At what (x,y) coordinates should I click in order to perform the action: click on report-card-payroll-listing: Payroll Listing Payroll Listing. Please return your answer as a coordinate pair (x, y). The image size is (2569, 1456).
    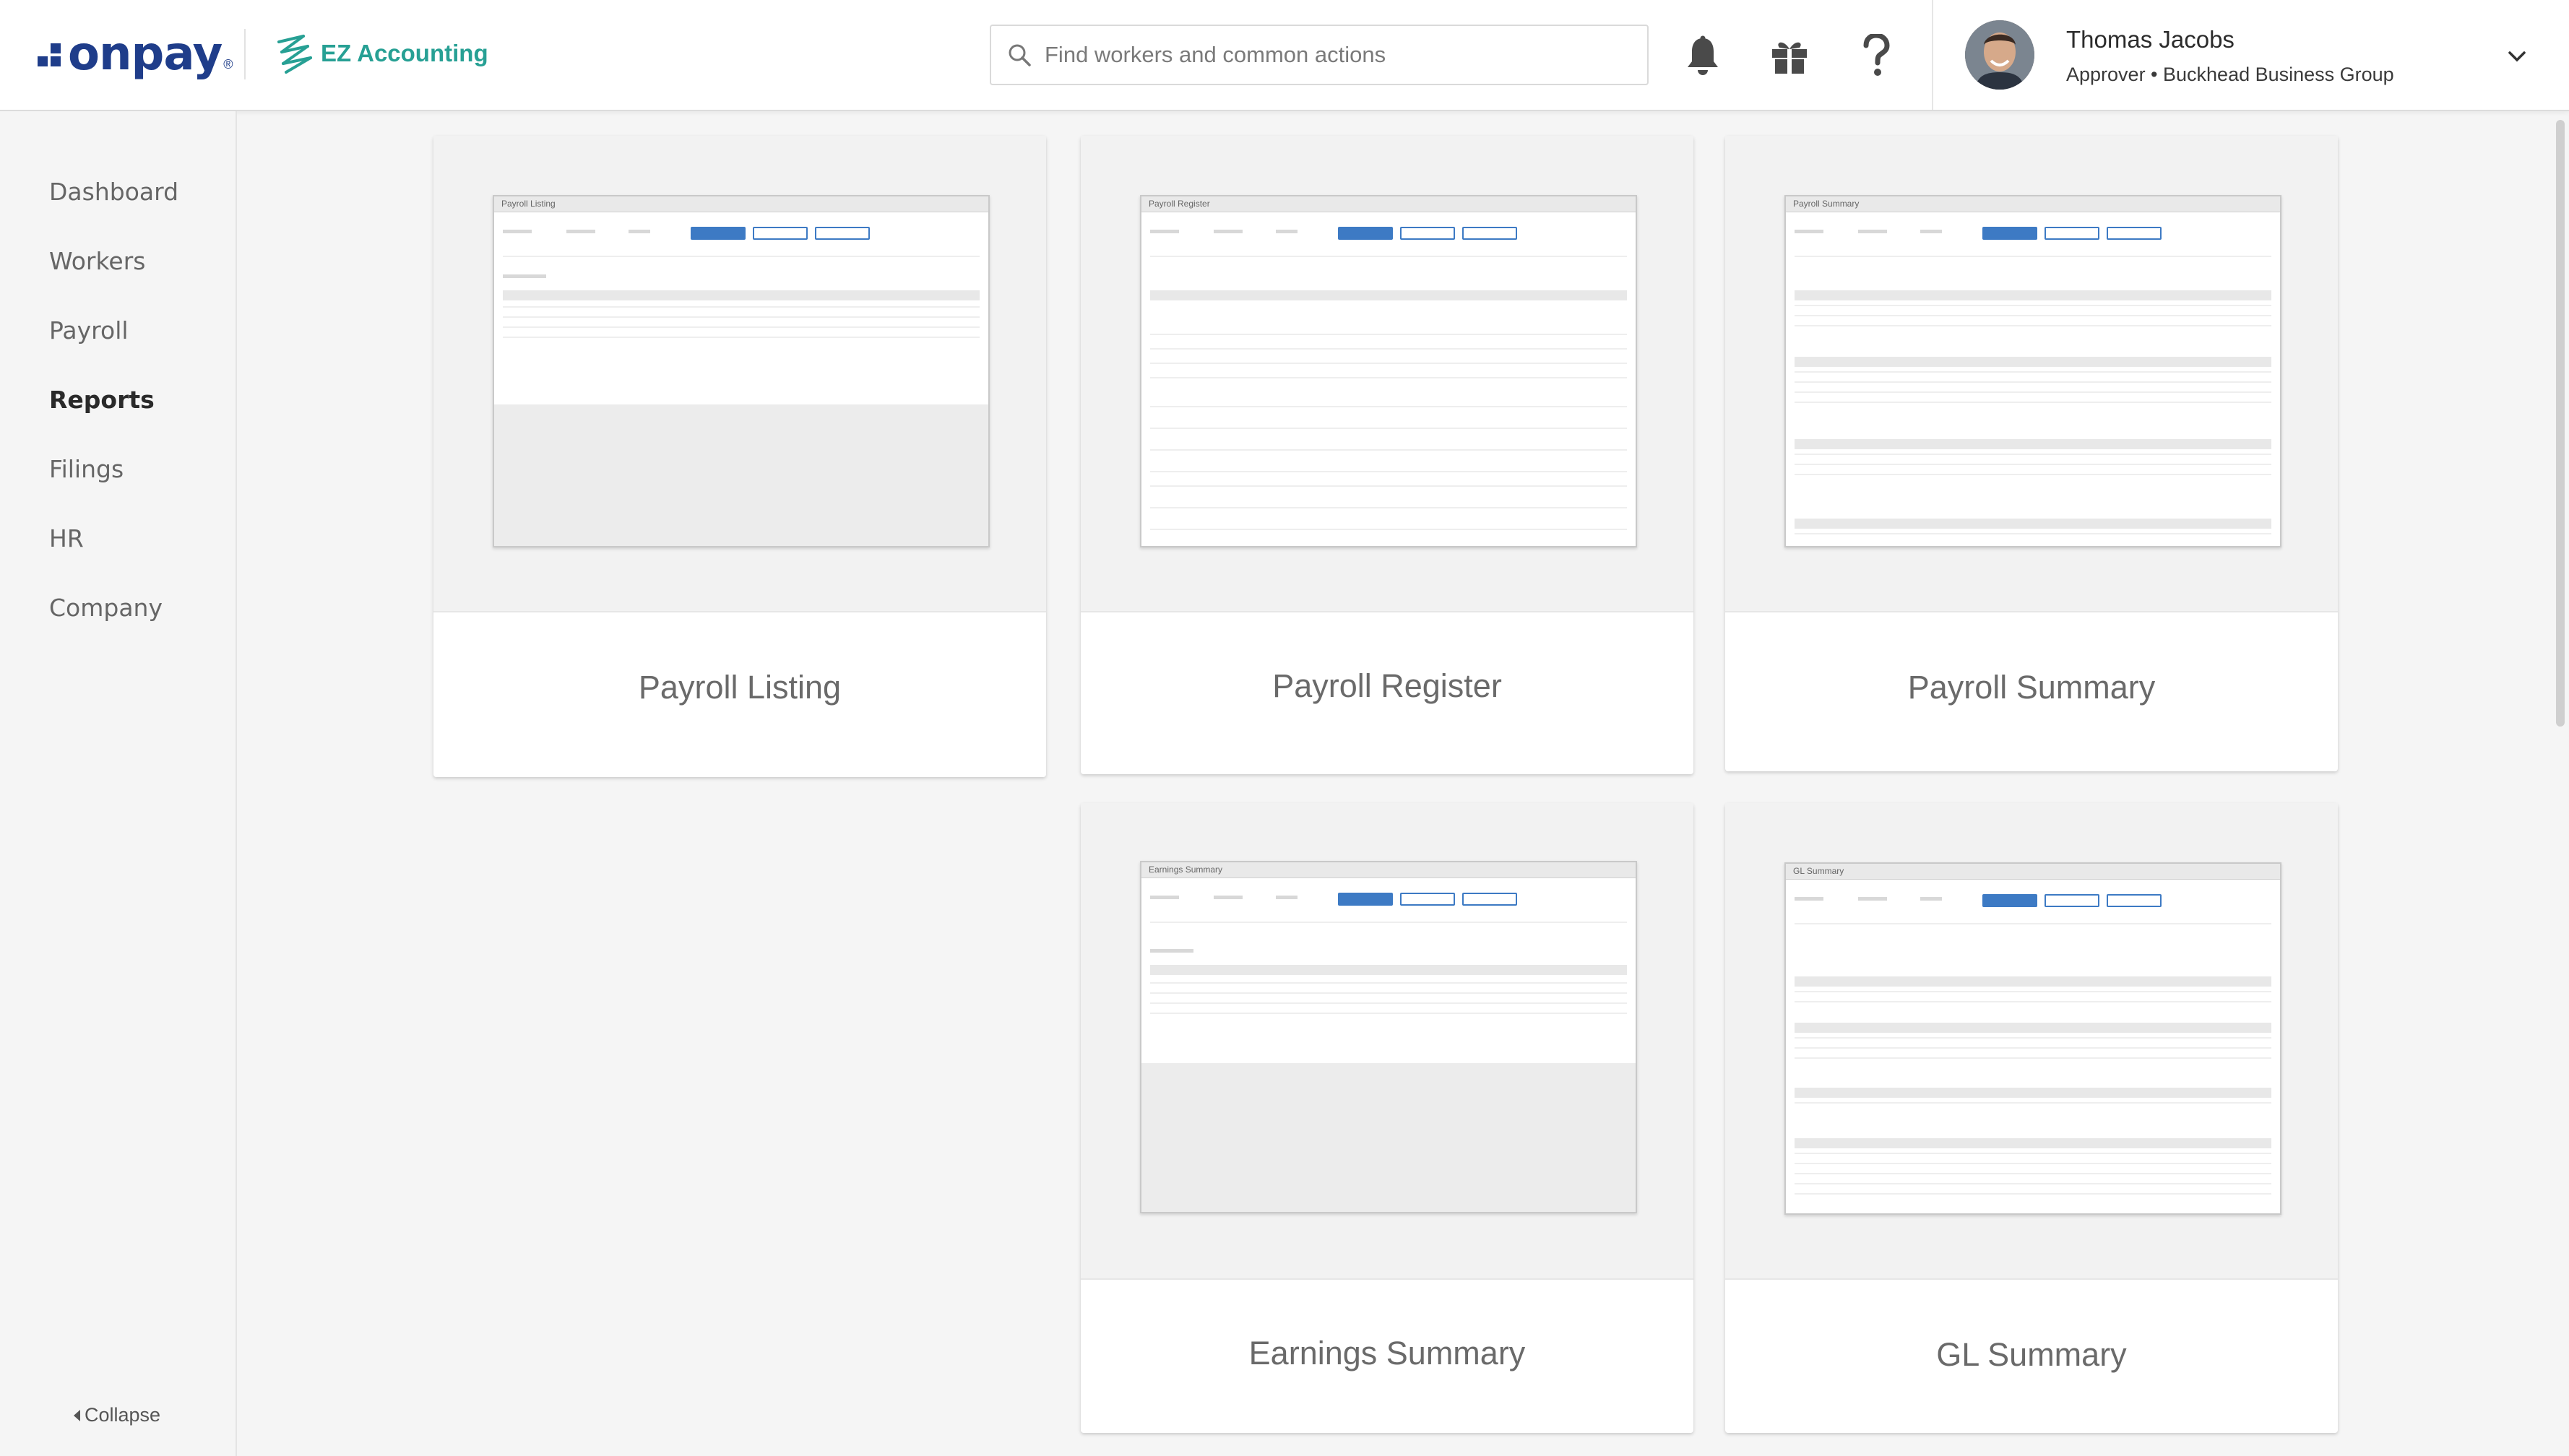
    Looking at the image, I should click on (739, 456).